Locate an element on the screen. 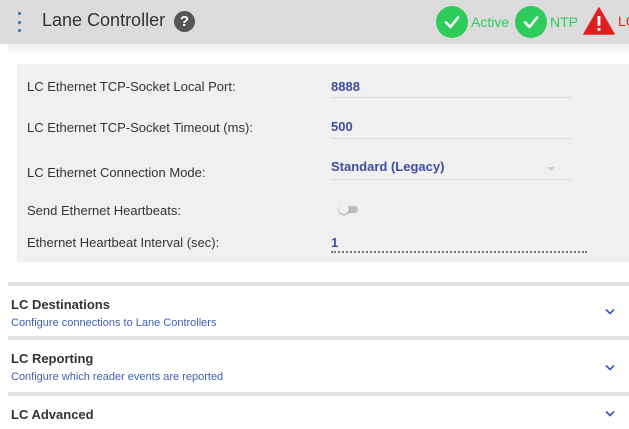  status-ntp: NTP is located at coordinates (546, 22).